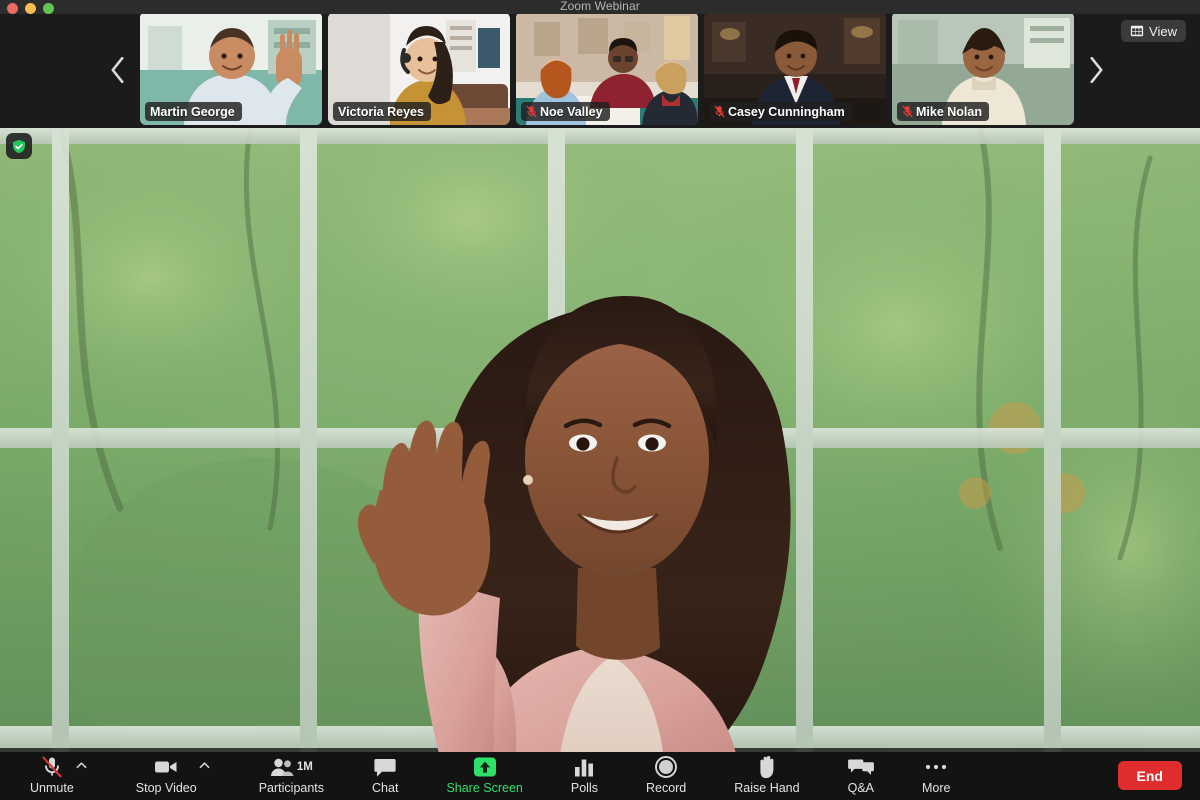 This screenshot has height=800, width=1200. What do you see at coordinates (795, 68) in the screenshot?
I see `participant-tile-casey-cunningham: Casey Cunningham` at bounding box center [795, 68].